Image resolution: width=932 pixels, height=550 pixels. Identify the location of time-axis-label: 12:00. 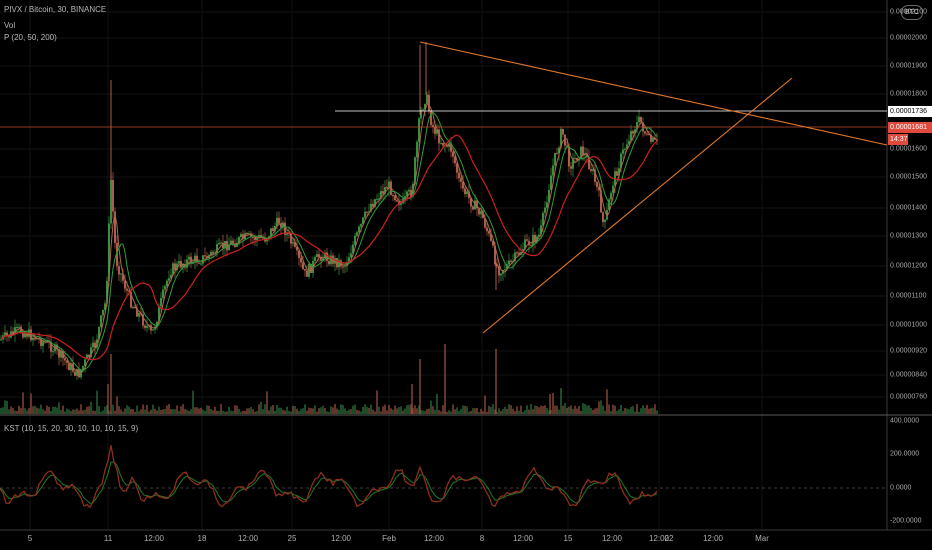
(154, 538).